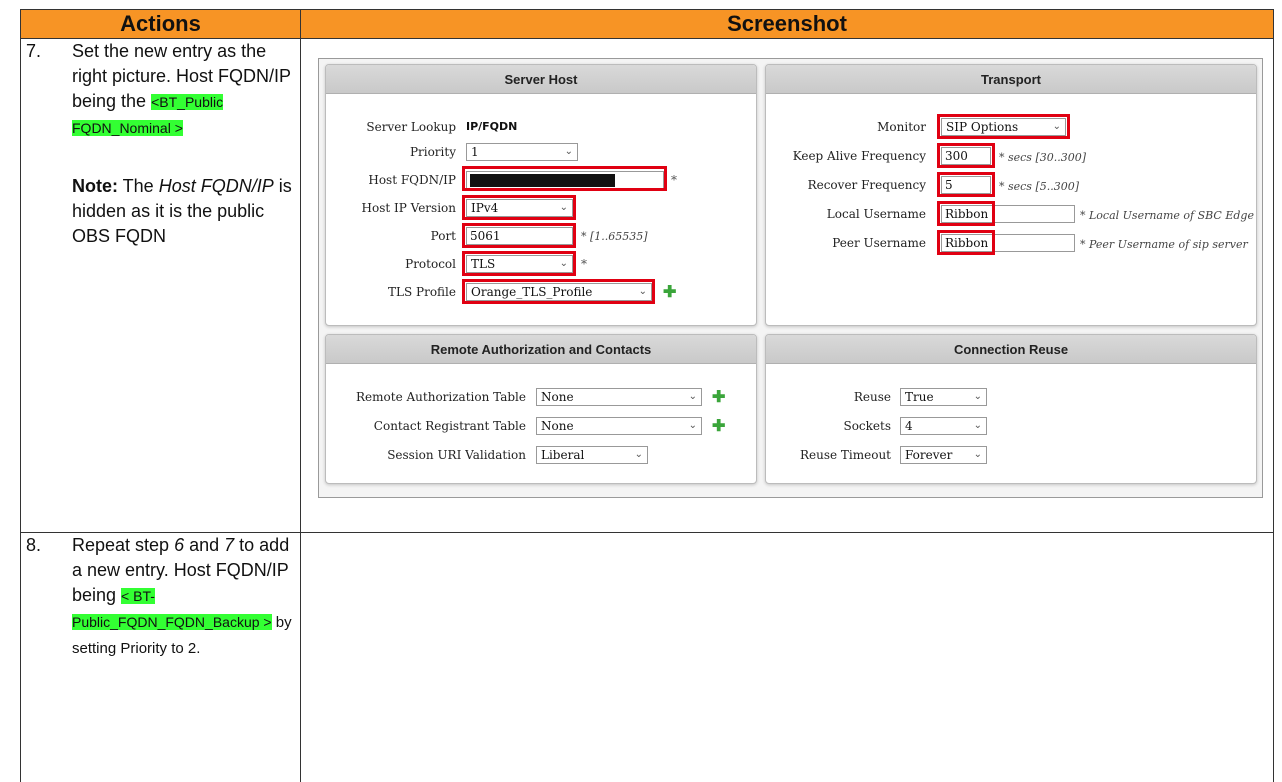 This screenshot has width=1282, height=782. I want to click on priority-select: 1 ⌄, so click(522, 152).